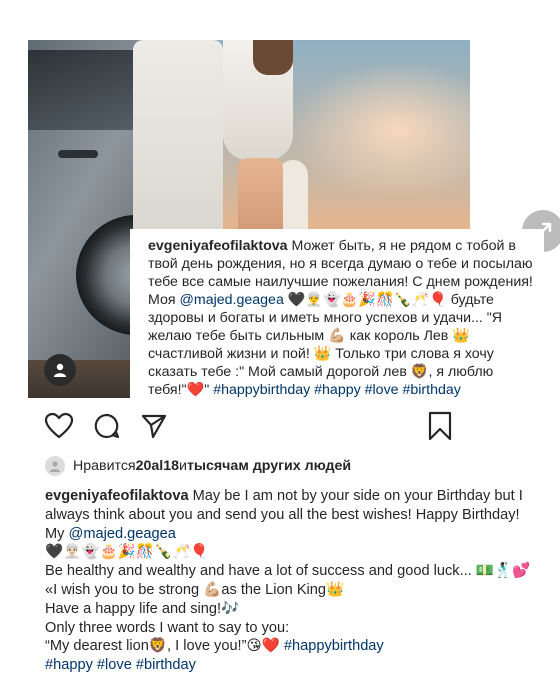 Image resolution: width=560 pixels, height=700 pixels. What do you see at coordinates (104, 466) in the screenshot?
I see `likes-prefix: Нравится` at bounding box center [104, 466].